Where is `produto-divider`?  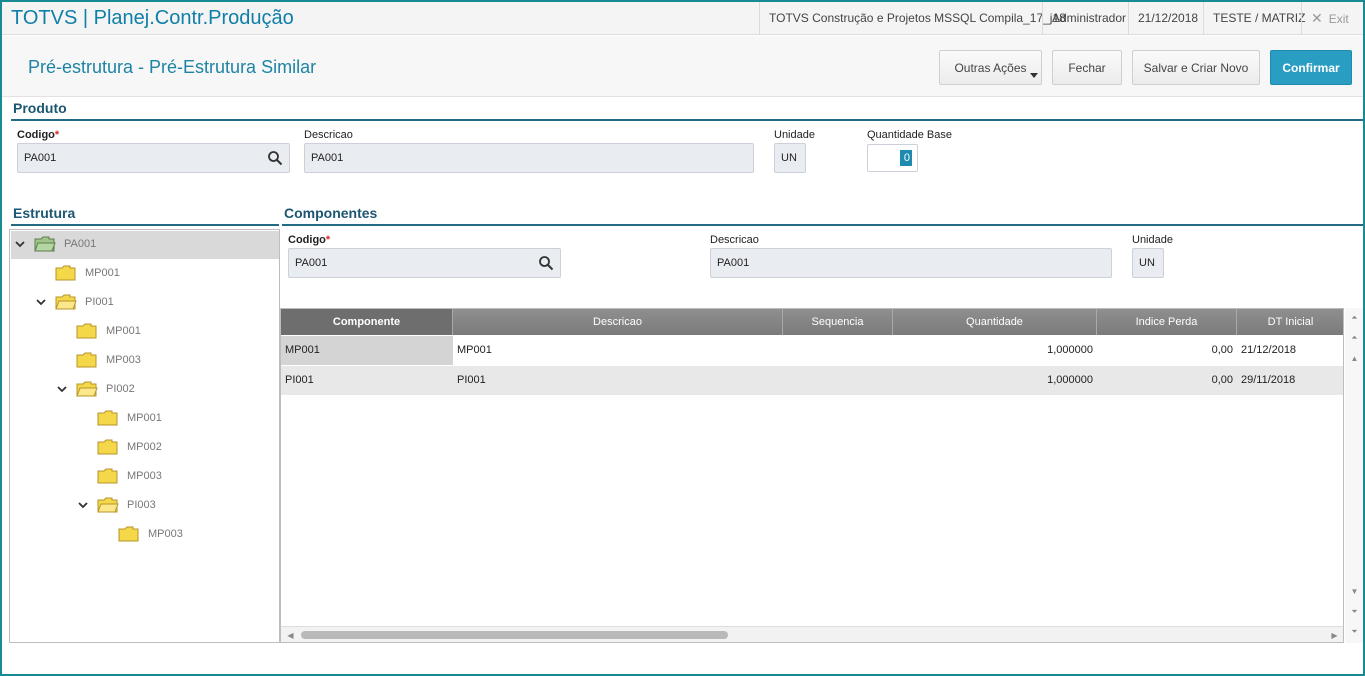 produto-divider is located at coordinates (687, 120).